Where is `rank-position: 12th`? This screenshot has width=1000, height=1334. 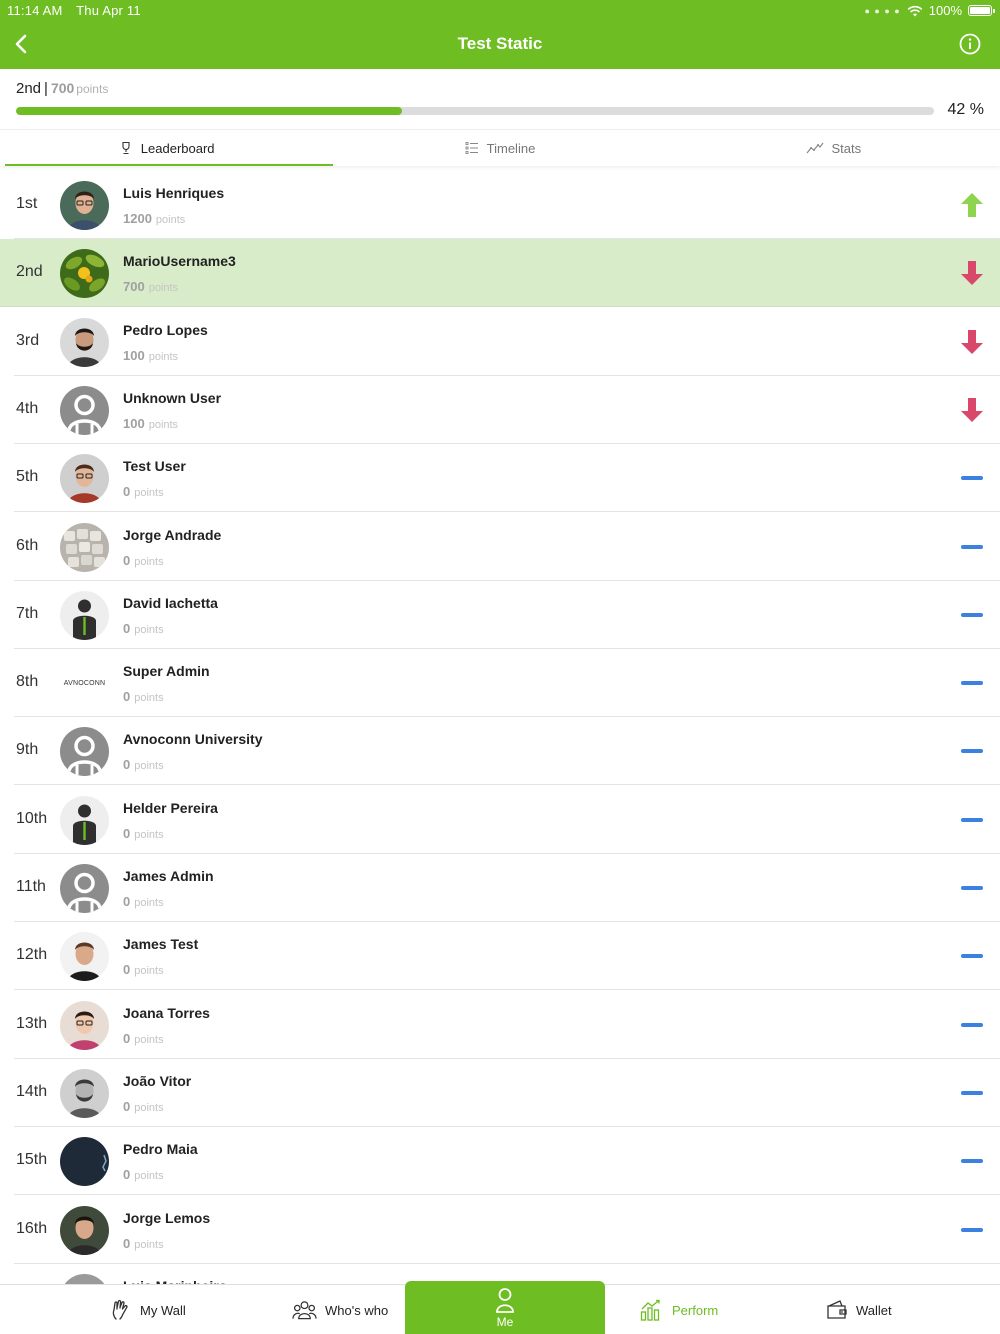 rank-position: 12th is located at coordinates (32, 955).